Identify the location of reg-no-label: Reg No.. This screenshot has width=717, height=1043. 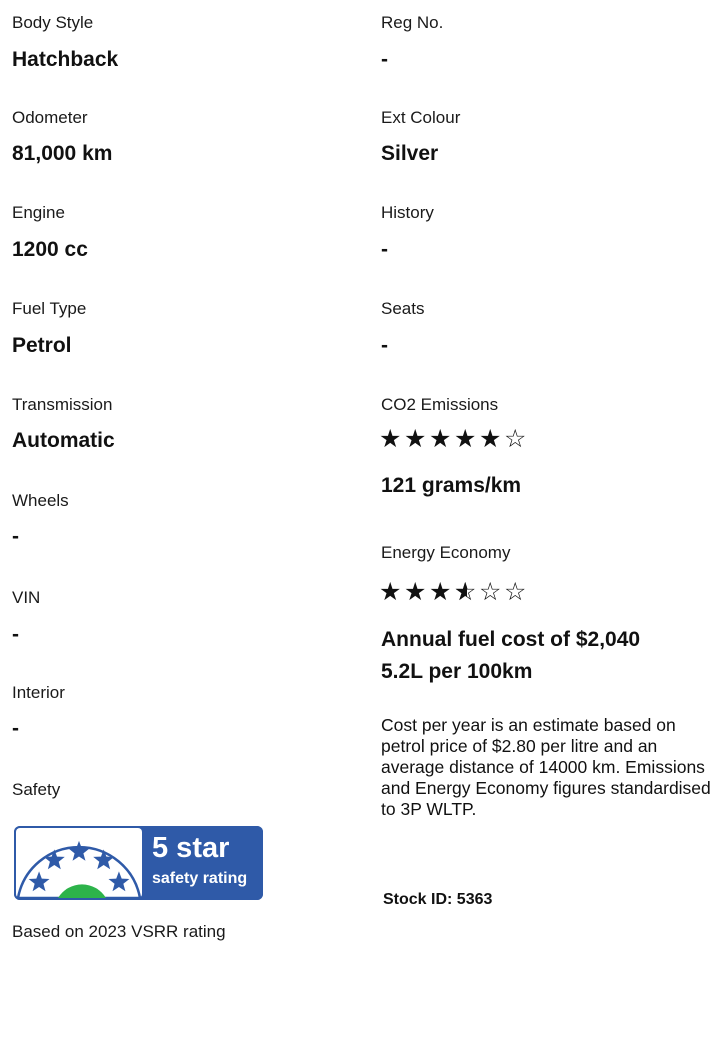
(412, 22).